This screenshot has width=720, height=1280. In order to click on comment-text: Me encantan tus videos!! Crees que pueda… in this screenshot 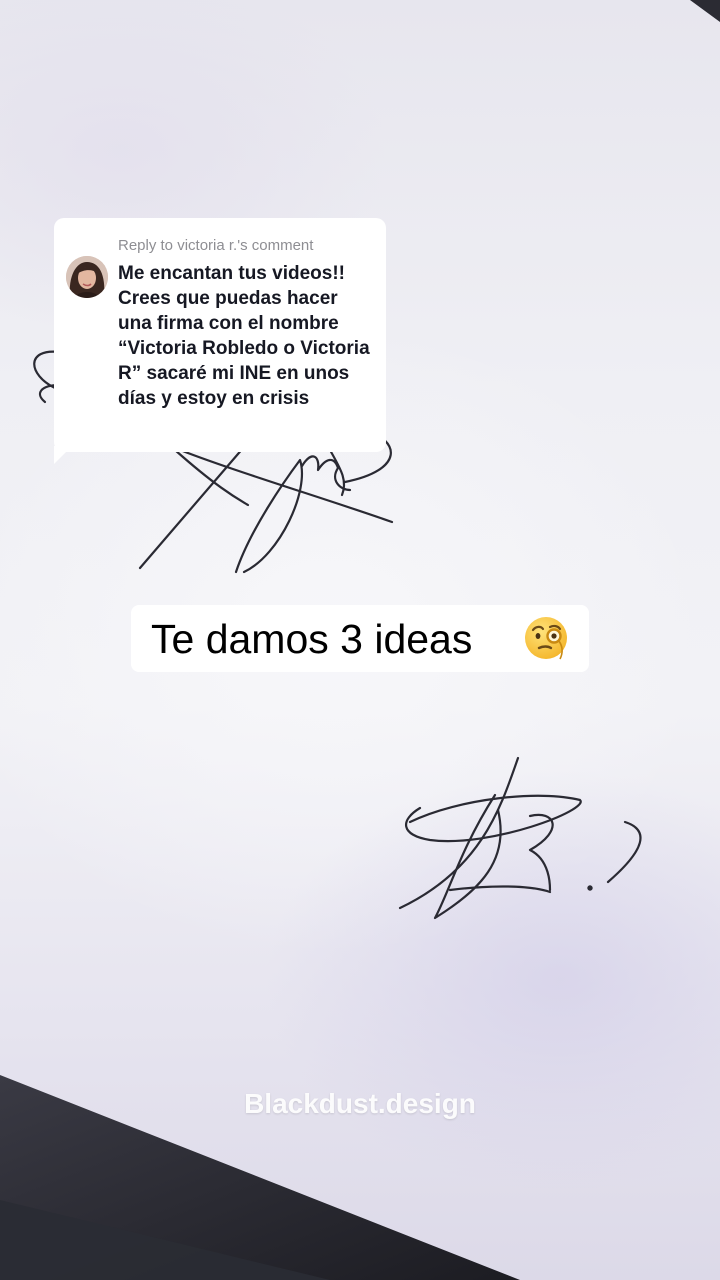, I will do `click(244, 336)`.